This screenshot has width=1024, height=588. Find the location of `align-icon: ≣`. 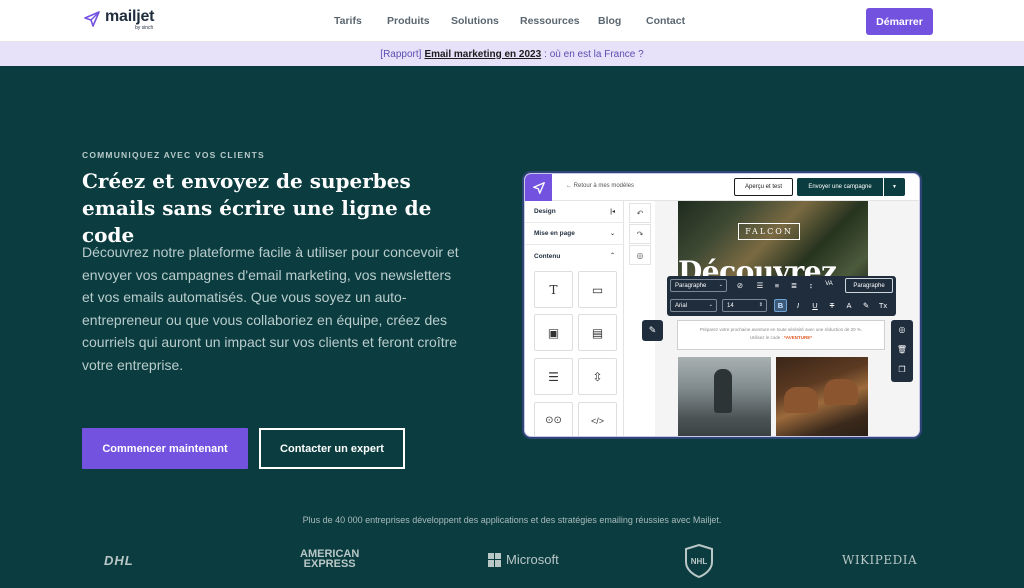

align-icon: ≣ is located at coordinates (794, 285).